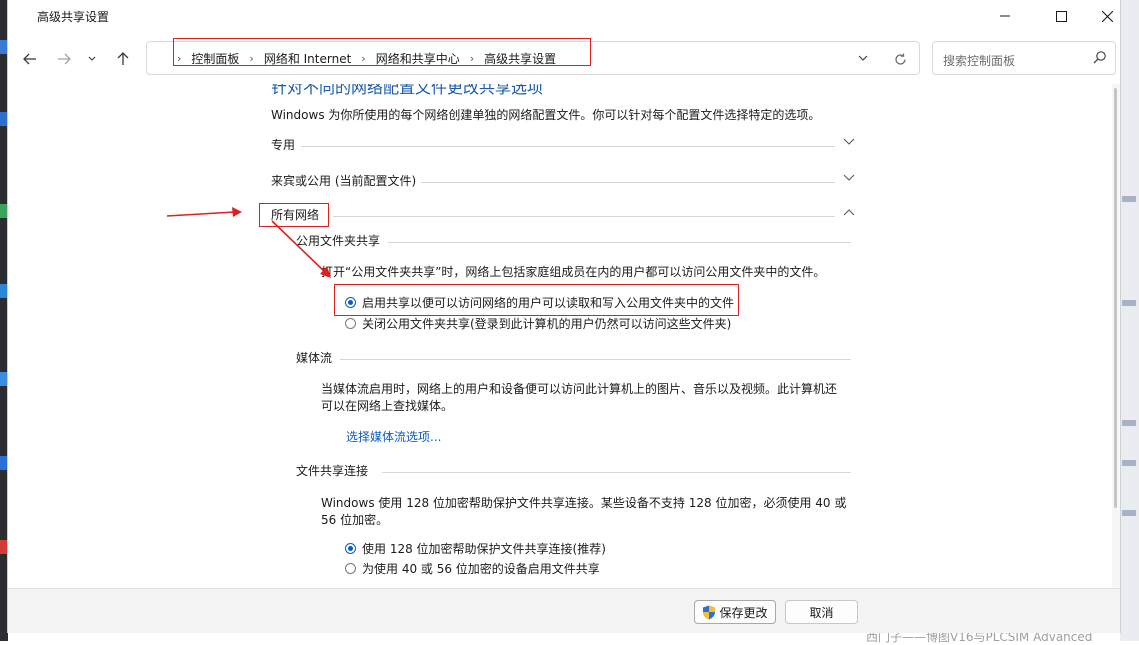 This screenshot has width=1139, height=645. I want to click on chevron-up-icon, so click(849, 212).